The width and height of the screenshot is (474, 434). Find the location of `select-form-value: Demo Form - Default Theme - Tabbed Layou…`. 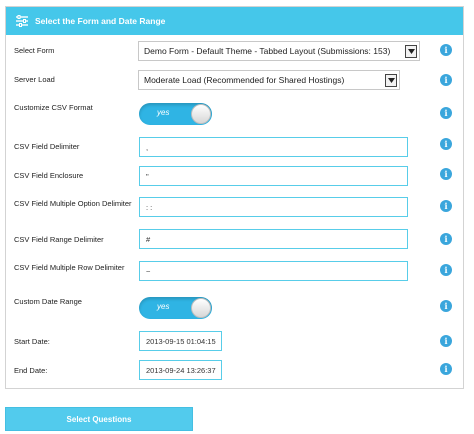

select-form-value: Demo Form - Default Theme - Tabbed Layou… is located at coordinates (267, 51).